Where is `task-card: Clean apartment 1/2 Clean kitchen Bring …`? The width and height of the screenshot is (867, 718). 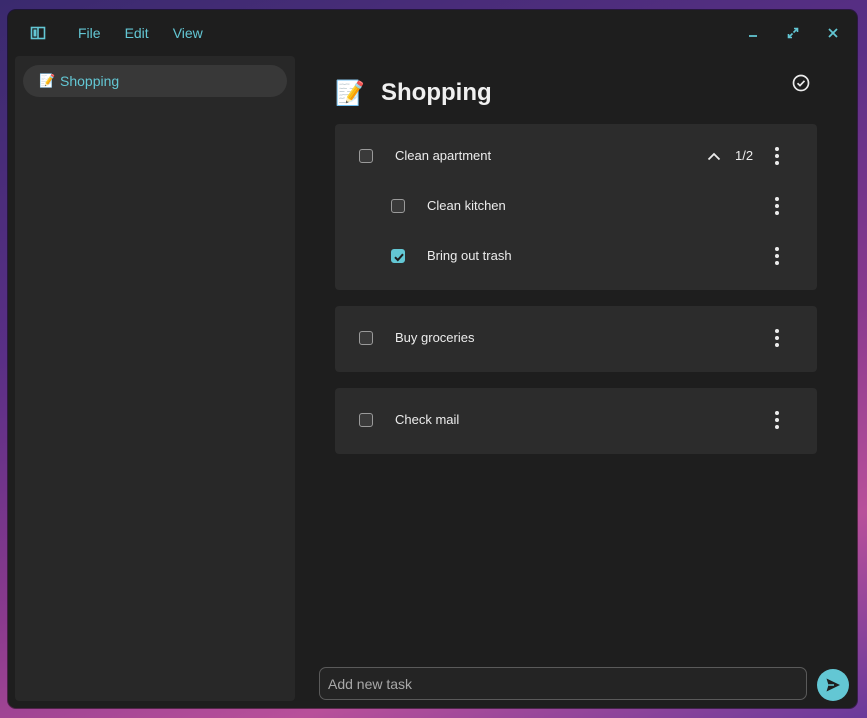 task-card: Clean apartment 1/2 Clean kitchen Bring … is located at coordinates (576, 207).